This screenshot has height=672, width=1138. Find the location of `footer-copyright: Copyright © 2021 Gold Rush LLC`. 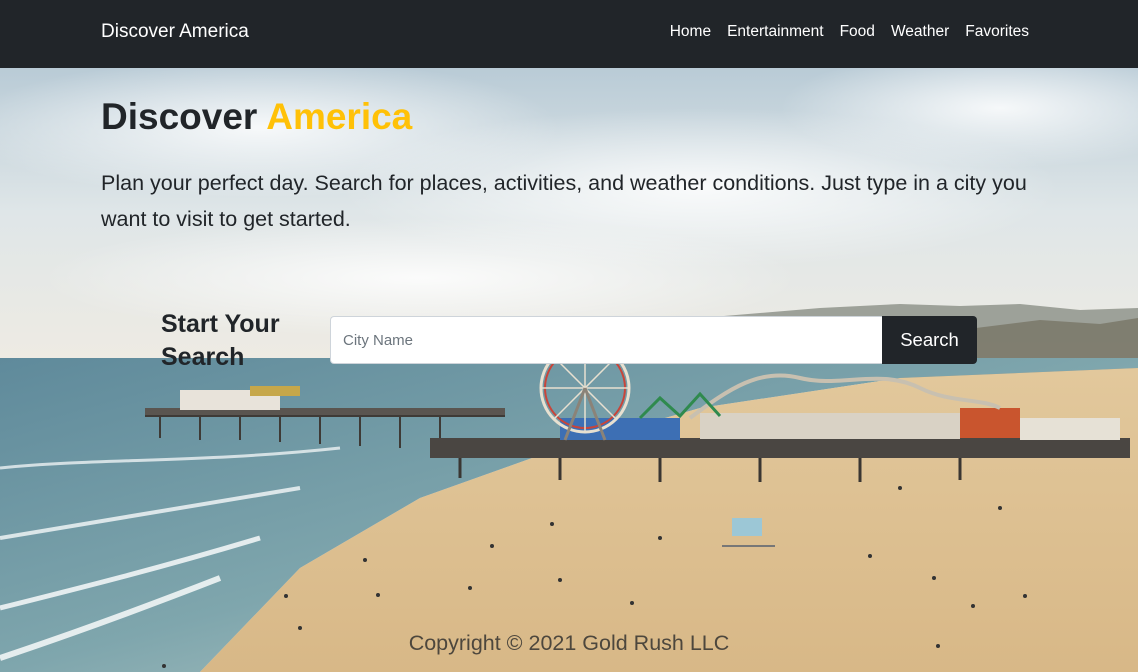

footer-copyright: Copyright © 2021 Gold Rush LLC is located at coordinates (569, 643).